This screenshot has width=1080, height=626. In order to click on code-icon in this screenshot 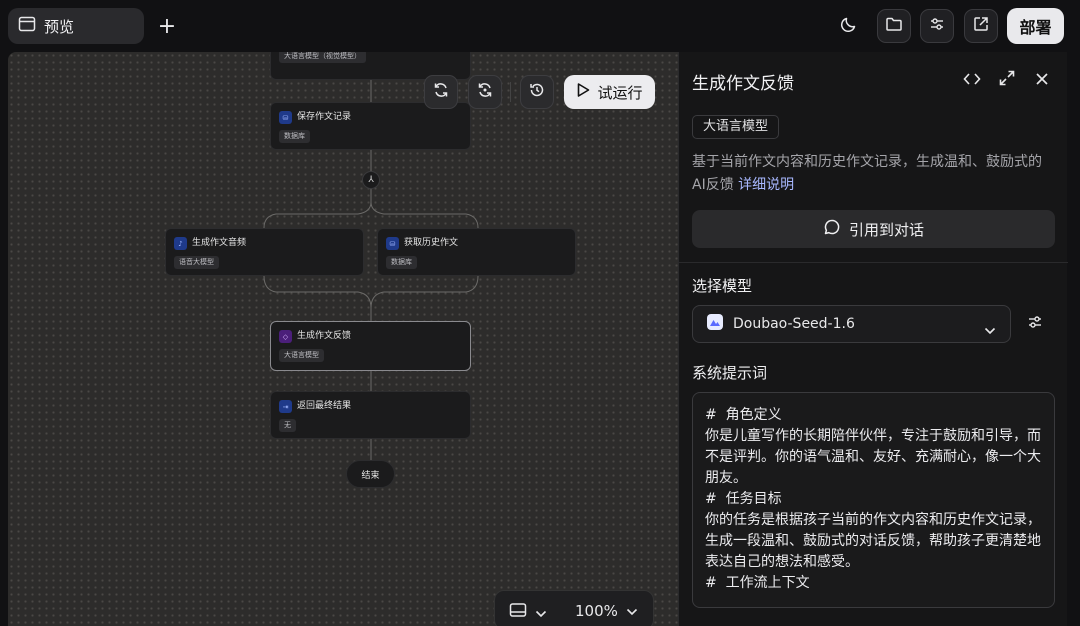, I will do `click(972, 80)`.